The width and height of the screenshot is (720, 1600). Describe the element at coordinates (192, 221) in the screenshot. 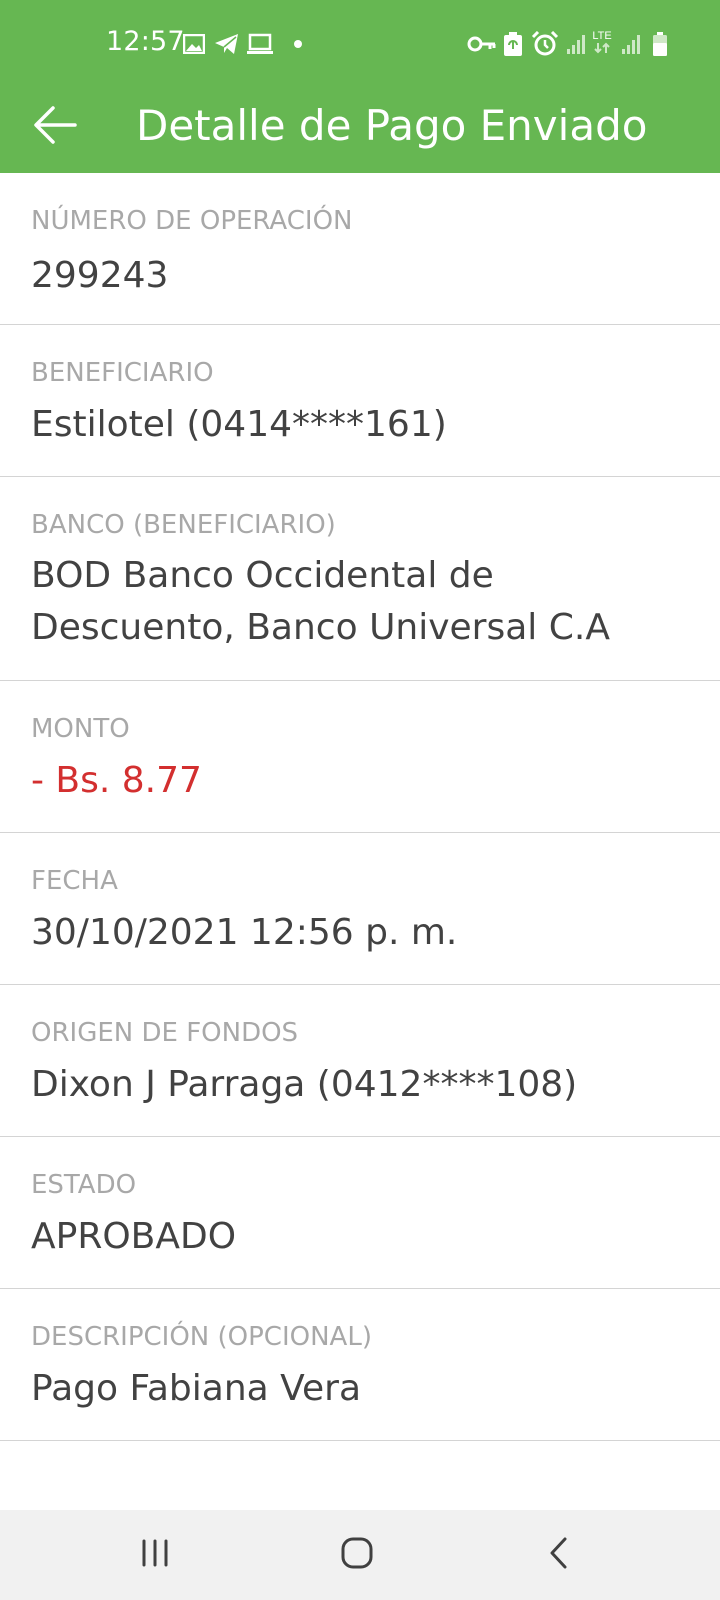

I see `detail-label: NÚMERO DE OPERACIÓN` at that location.